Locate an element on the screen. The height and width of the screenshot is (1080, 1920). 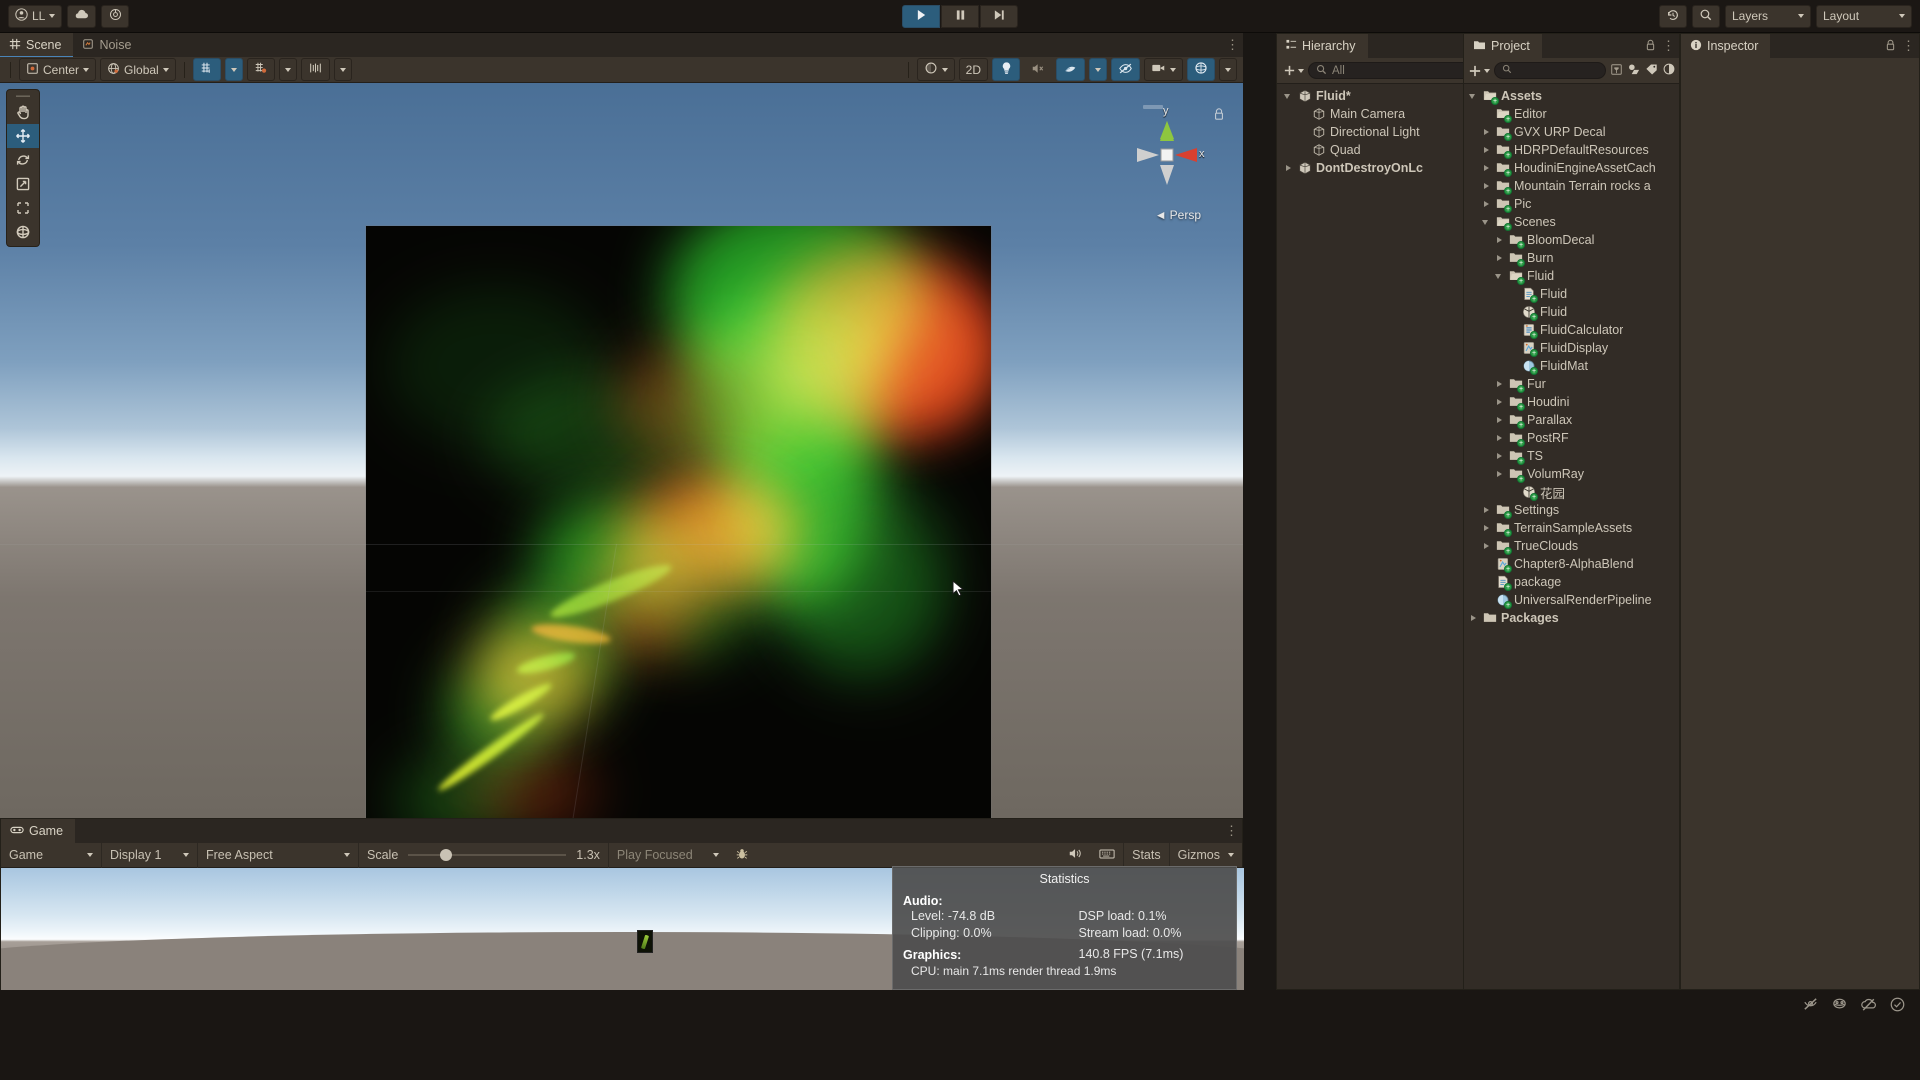
project-row: + TS is located at coordinates (1571, 456).